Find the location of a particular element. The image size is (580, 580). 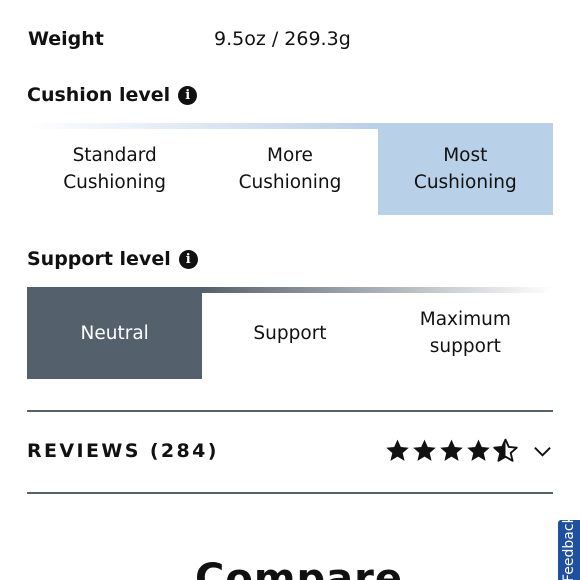

support-option-support: Support is located at coordinates (289, 333).